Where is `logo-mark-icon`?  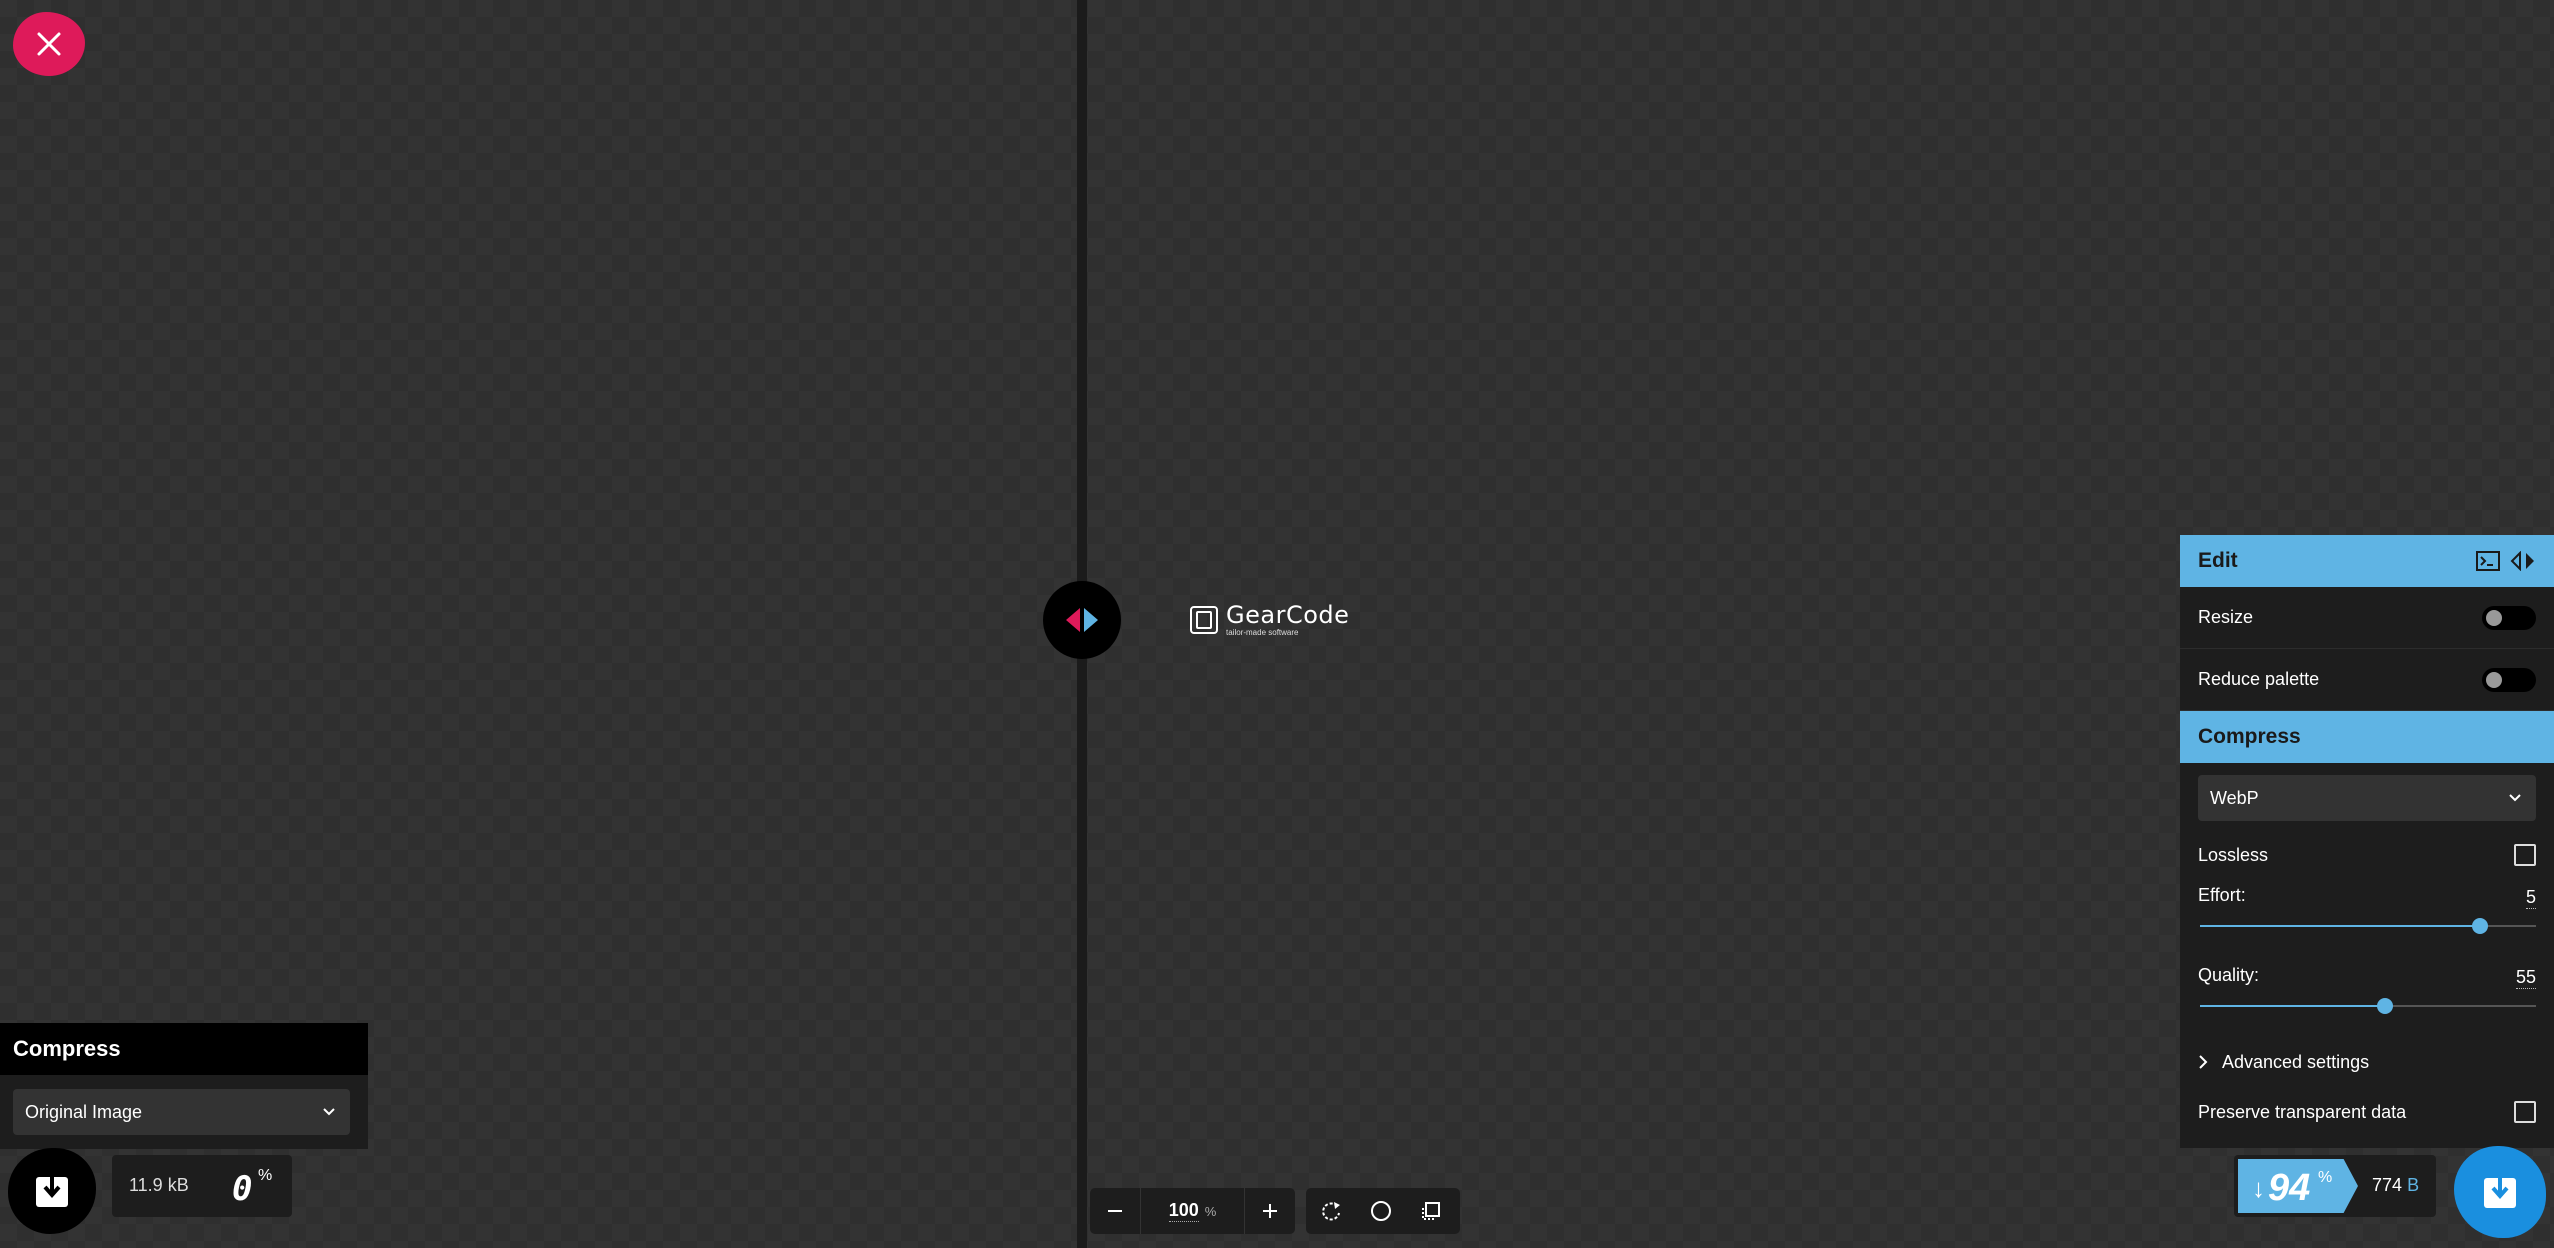 logo-mark-icon is located at coordinates (1204, 620).